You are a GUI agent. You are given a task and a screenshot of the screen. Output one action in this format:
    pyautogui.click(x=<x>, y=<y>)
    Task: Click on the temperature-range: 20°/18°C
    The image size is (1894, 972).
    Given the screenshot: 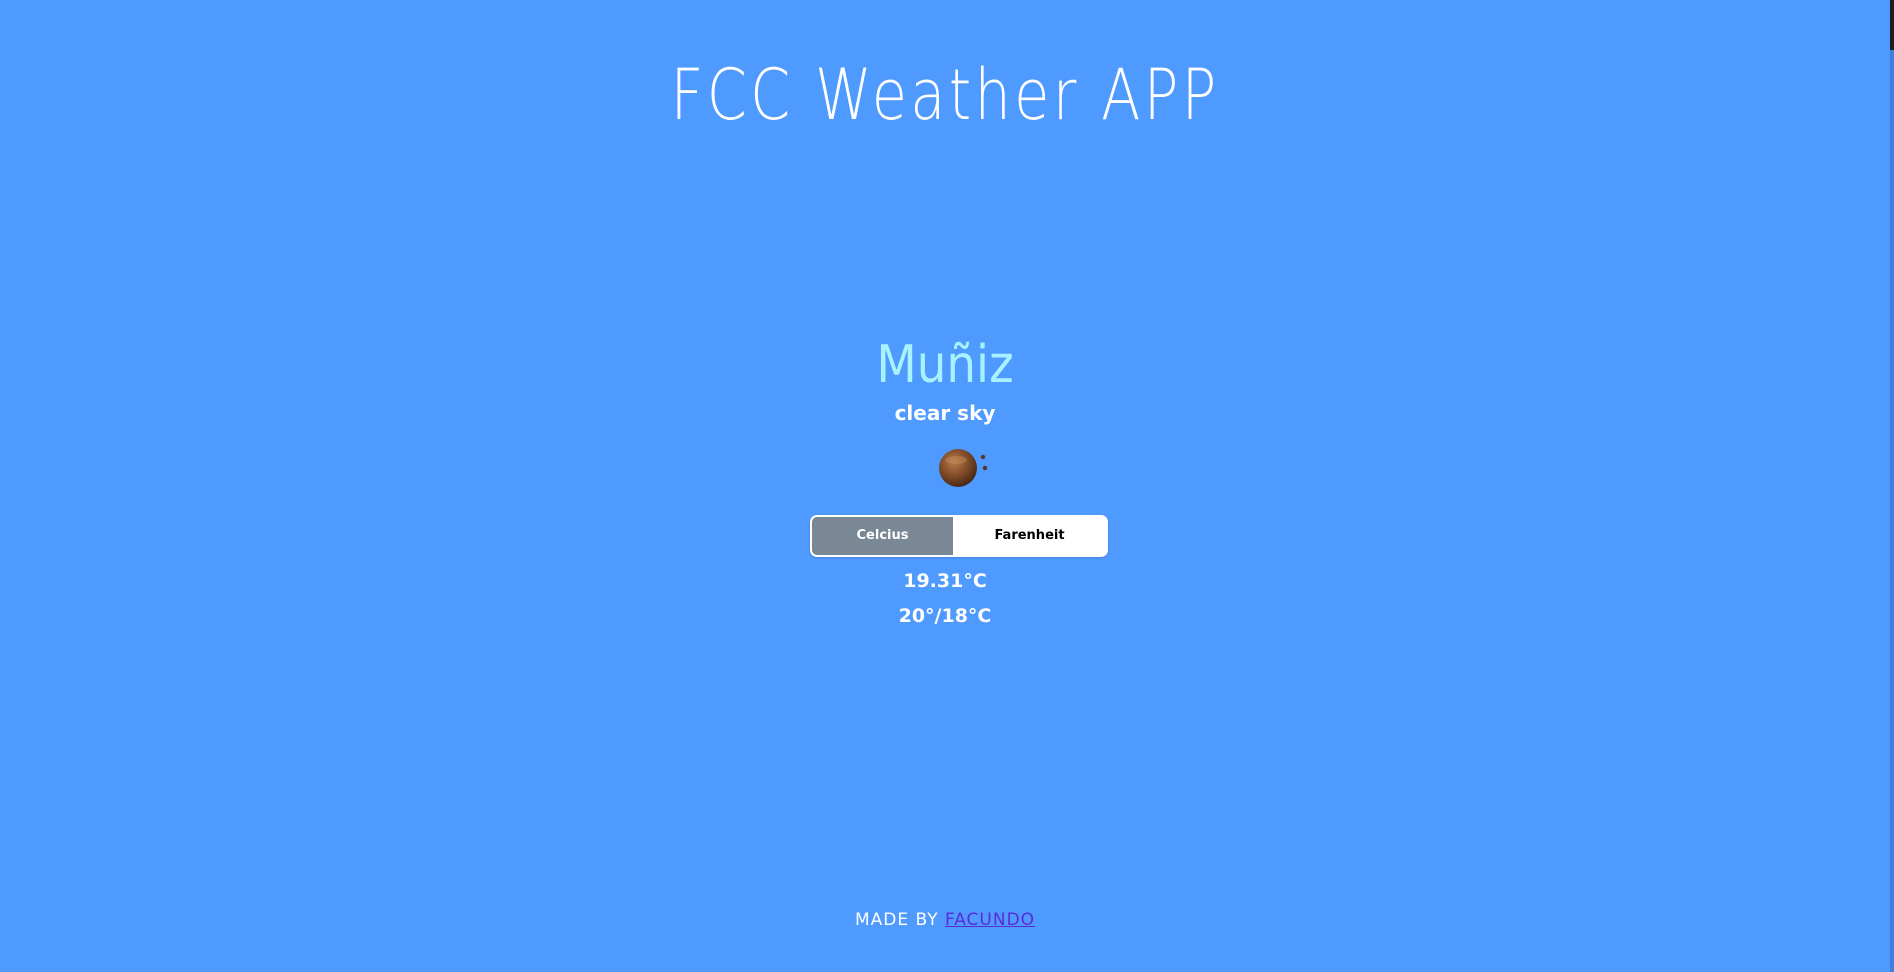 What is the action you would take?
    pyautogui.click(x=945, y=616)
    